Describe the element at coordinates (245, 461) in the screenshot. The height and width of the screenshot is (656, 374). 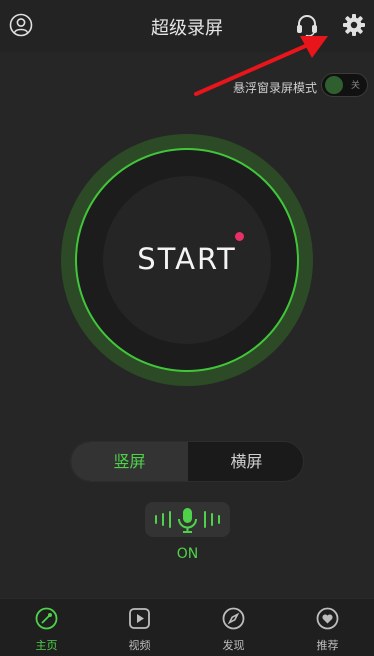
I see `landscape-option: 横屏` at that location.